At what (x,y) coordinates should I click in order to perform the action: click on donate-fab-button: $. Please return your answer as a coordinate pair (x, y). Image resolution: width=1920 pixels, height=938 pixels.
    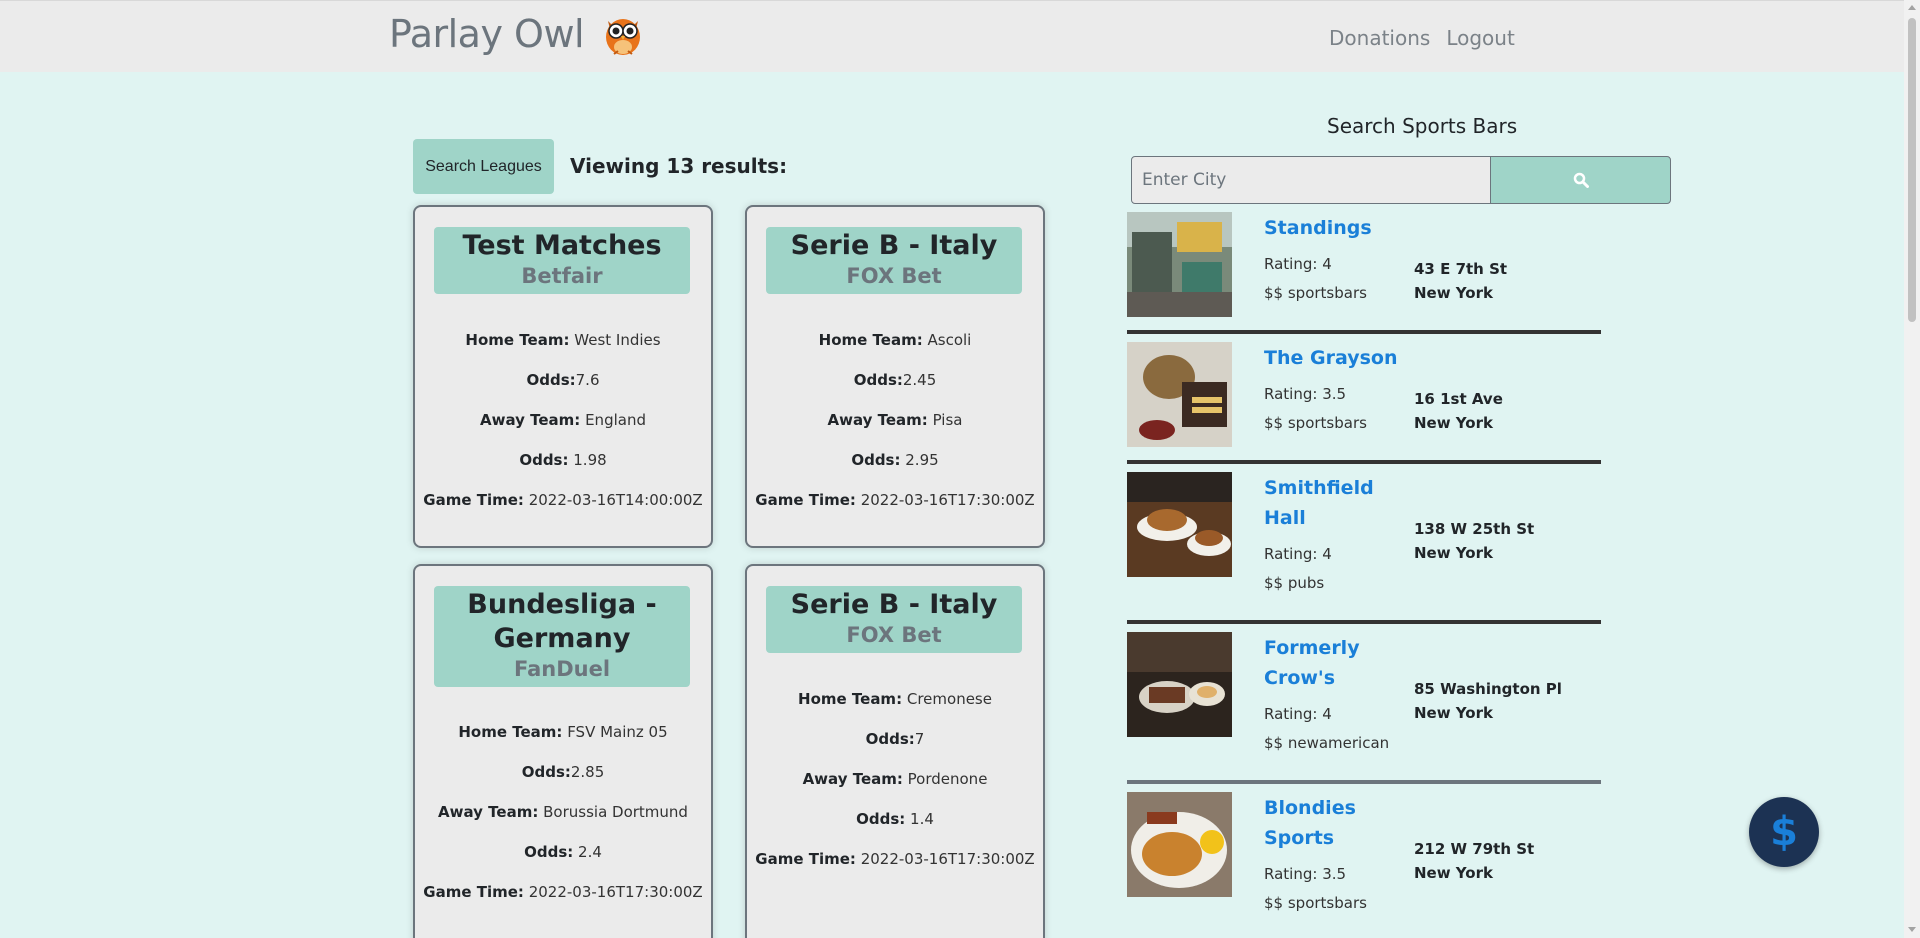
    Looking at the image, I should click on (1784, 832).